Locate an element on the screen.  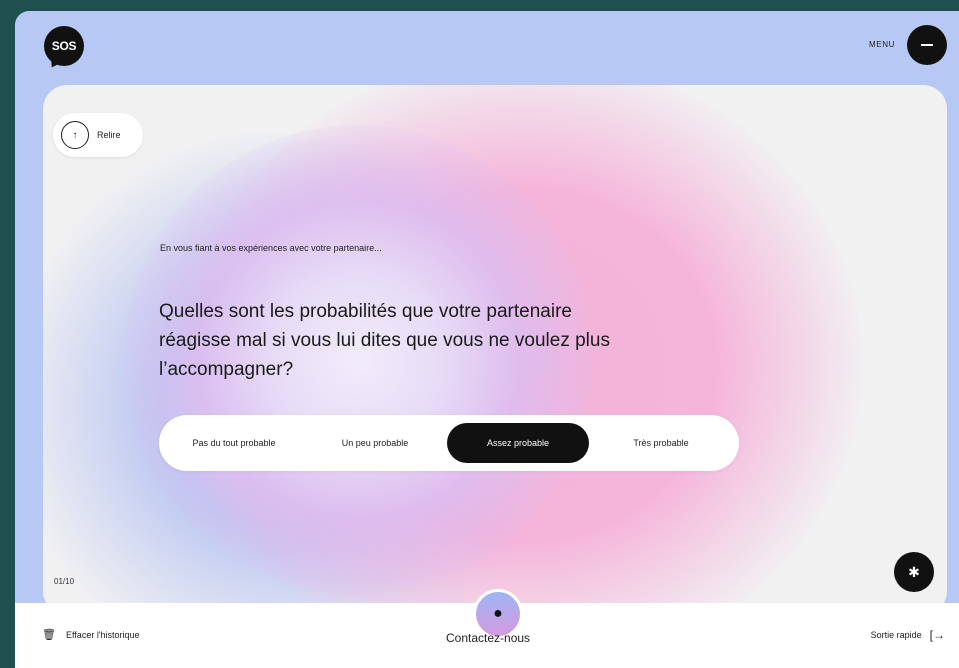
relire-button: ↑ Relire is located at coordinates (98, 135).